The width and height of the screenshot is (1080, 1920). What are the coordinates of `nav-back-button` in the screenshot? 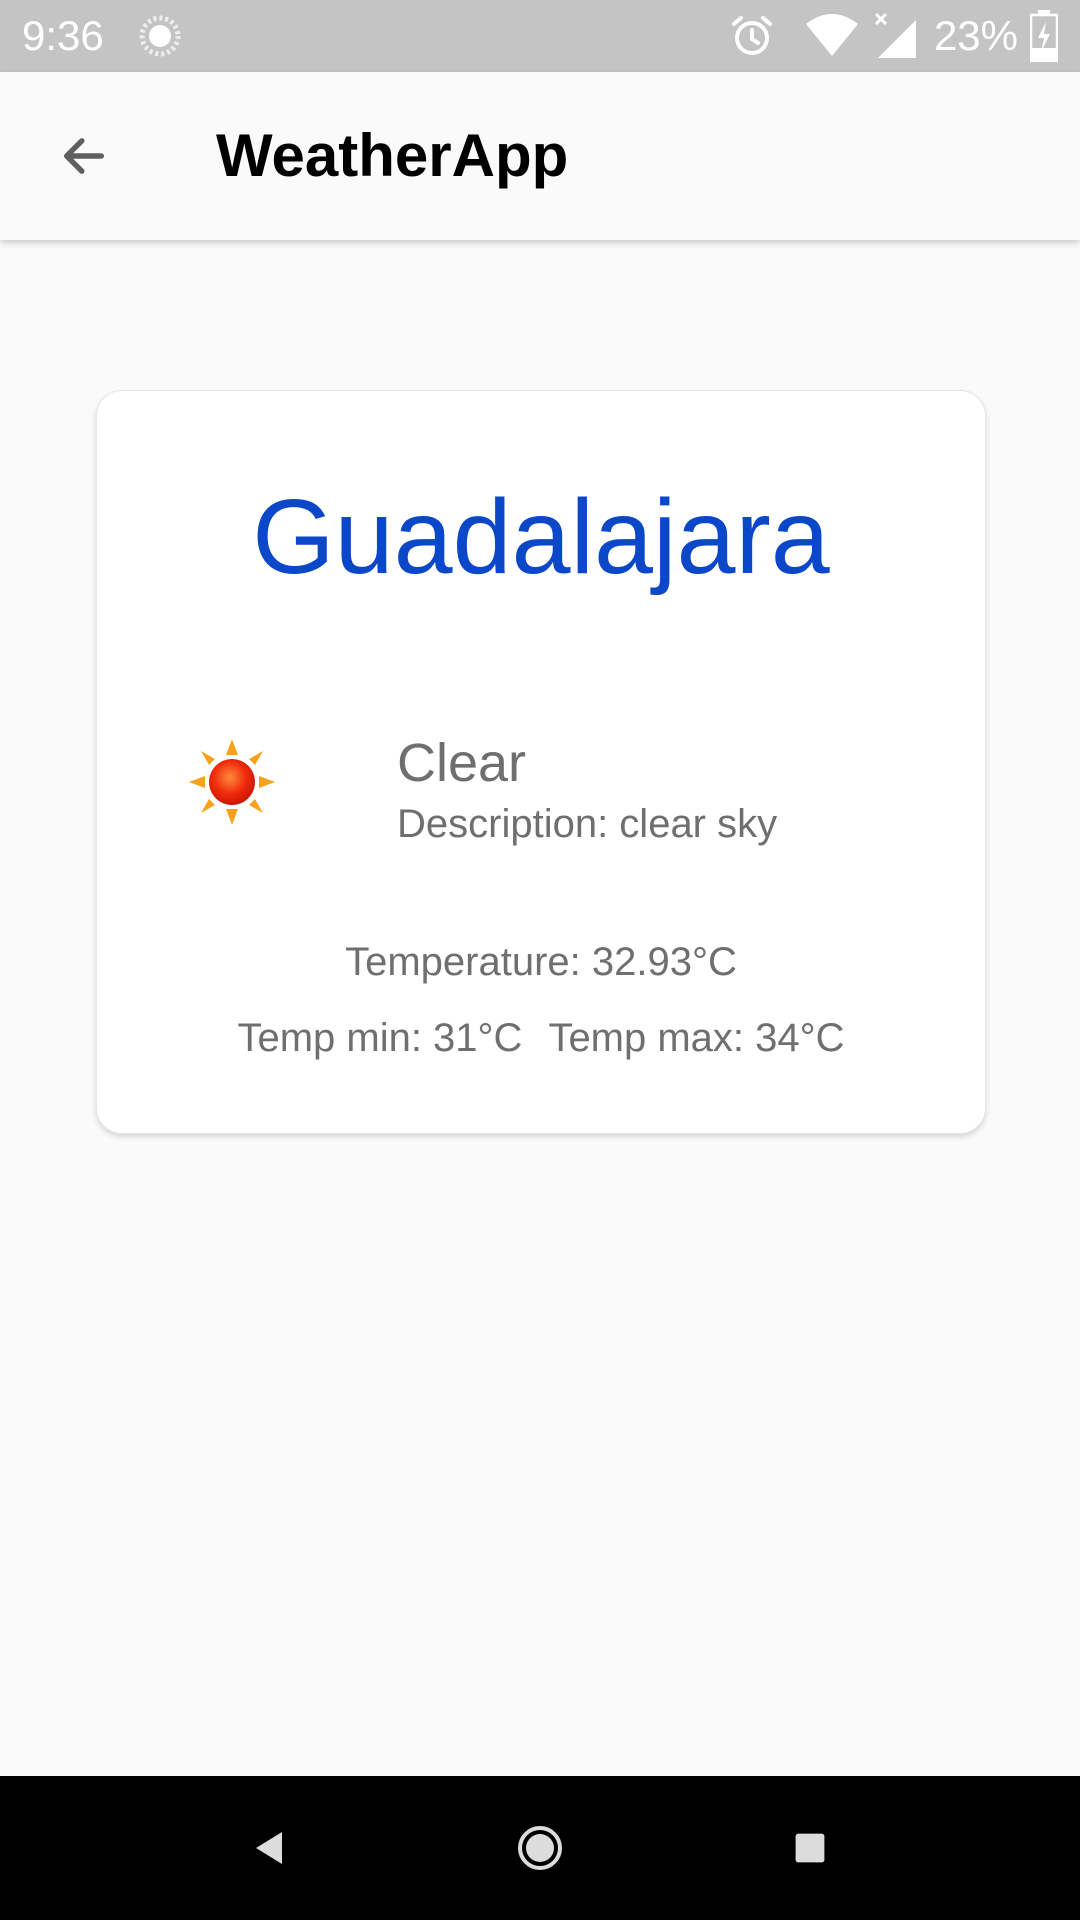 It's located at (270, 1848).